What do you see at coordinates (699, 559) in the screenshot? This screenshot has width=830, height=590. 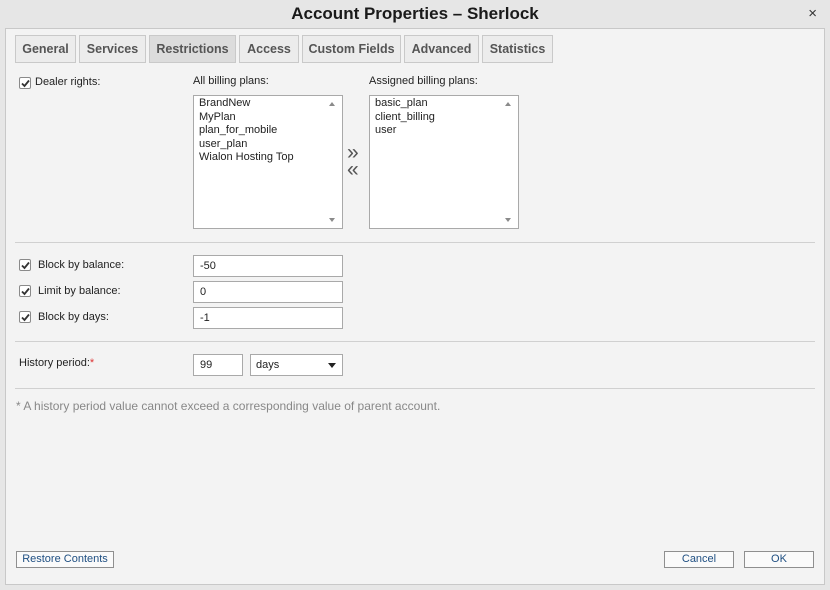 I see `cancel-button: Cancel` at bounding box center [699, 559].